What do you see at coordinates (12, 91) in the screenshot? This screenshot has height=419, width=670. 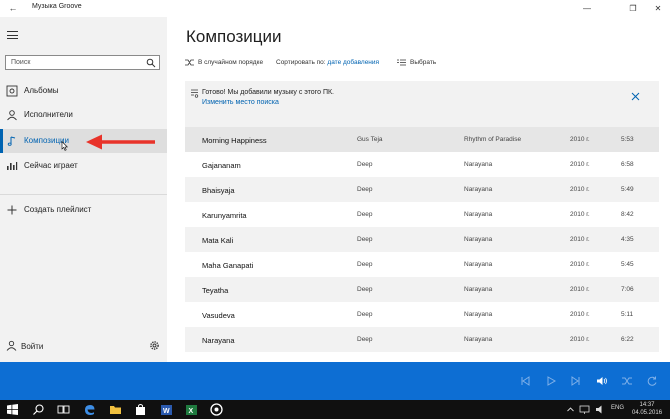 I see `album-icon` at bounding box center [12, 91].